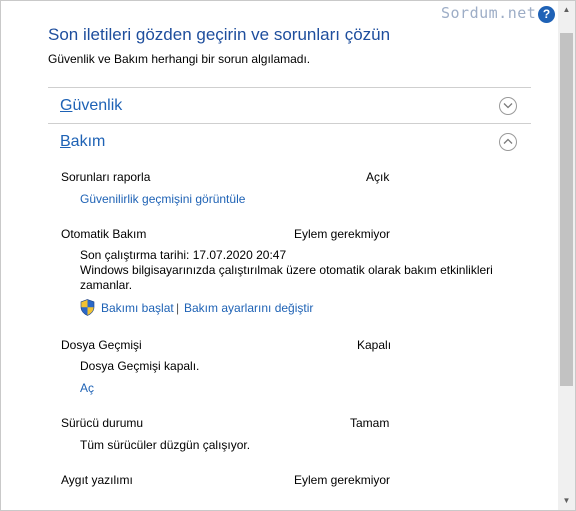  Describe the element at coordinates (248, 308) in the screenshot. I see `maintenance-settings-link: Bakım ayarlarını değiştir` at that location.